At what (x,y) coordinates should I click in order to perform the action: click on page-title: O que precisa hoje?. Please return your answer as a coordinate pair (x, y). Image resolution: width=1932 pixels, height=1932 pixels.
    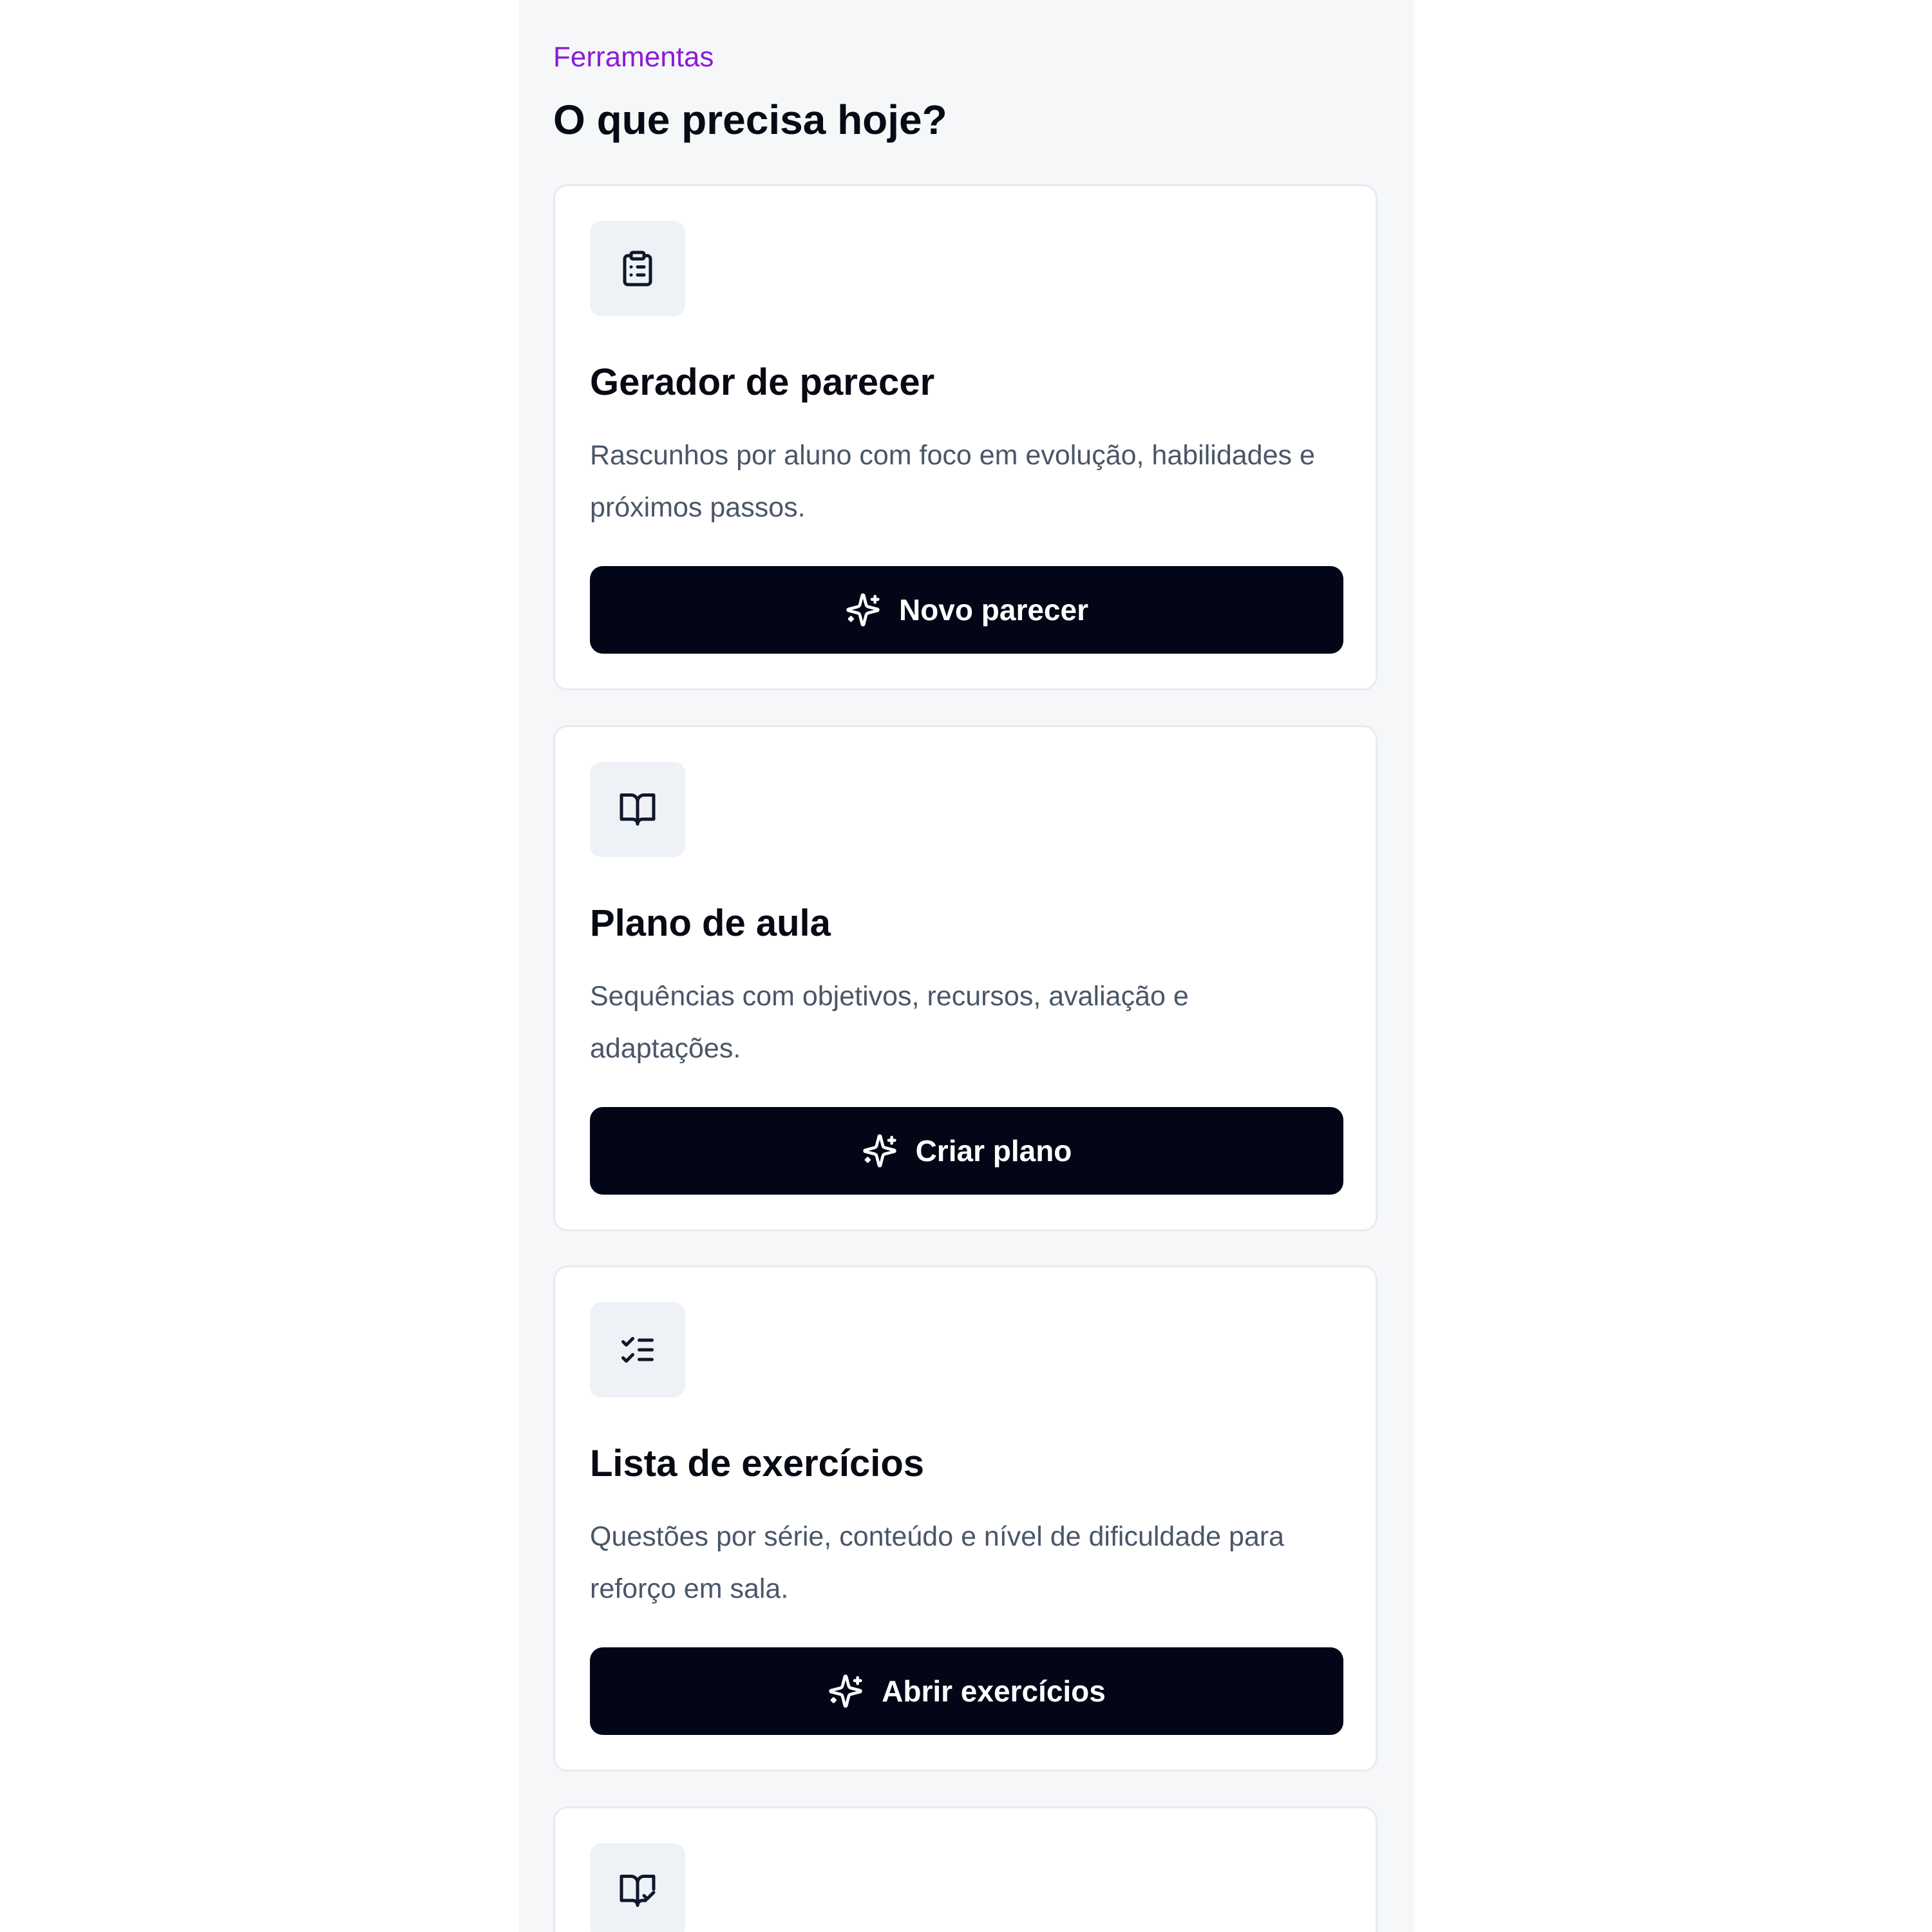
    Looking at the image, I should click on (750, 120).